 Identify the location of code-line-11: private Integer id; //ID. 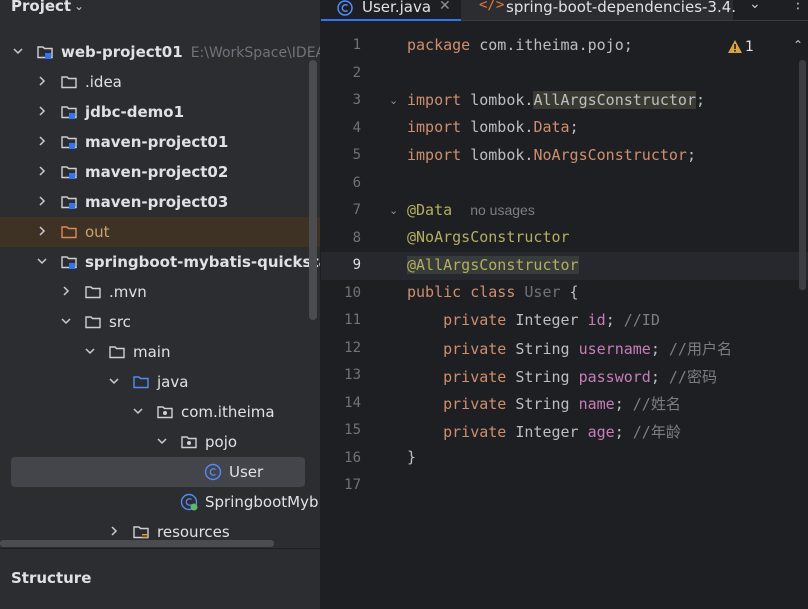
(533, 320).